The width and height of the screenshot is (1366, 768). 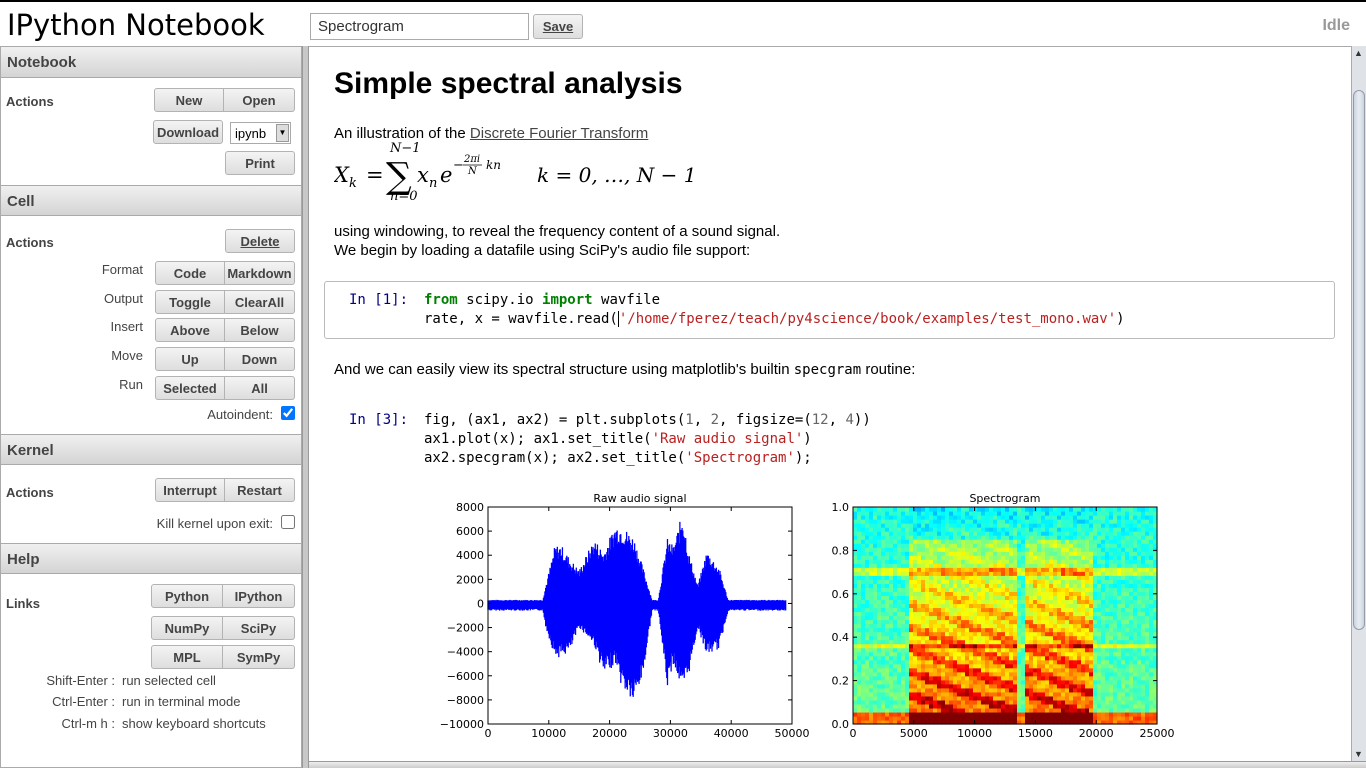 I want to click on ipython-link-button: IPython, so click(x=259, y=596).